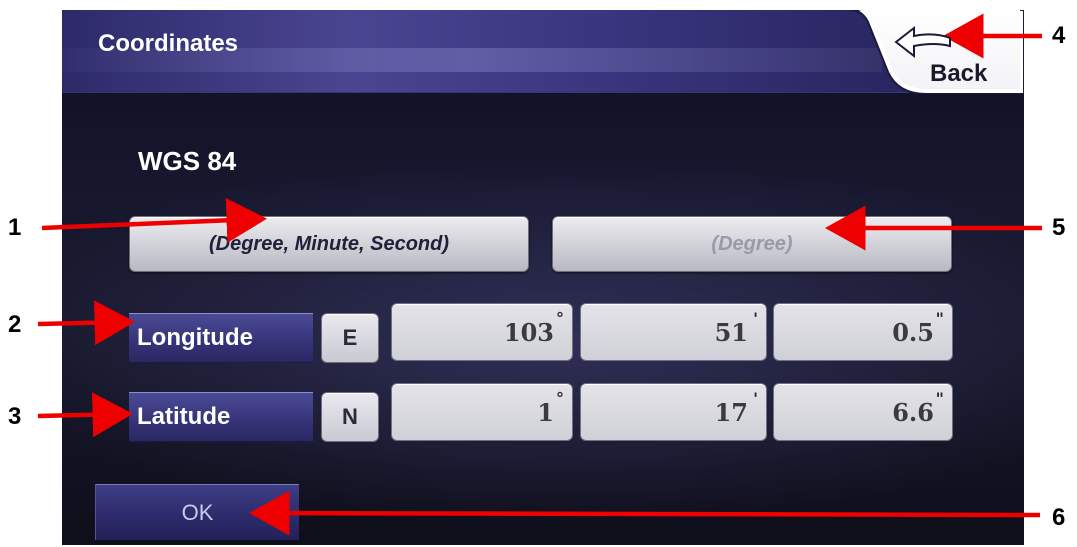 This screenshot has height=547, width=1077. I want to click on callout-number-5: 5, so click(1059, 227).